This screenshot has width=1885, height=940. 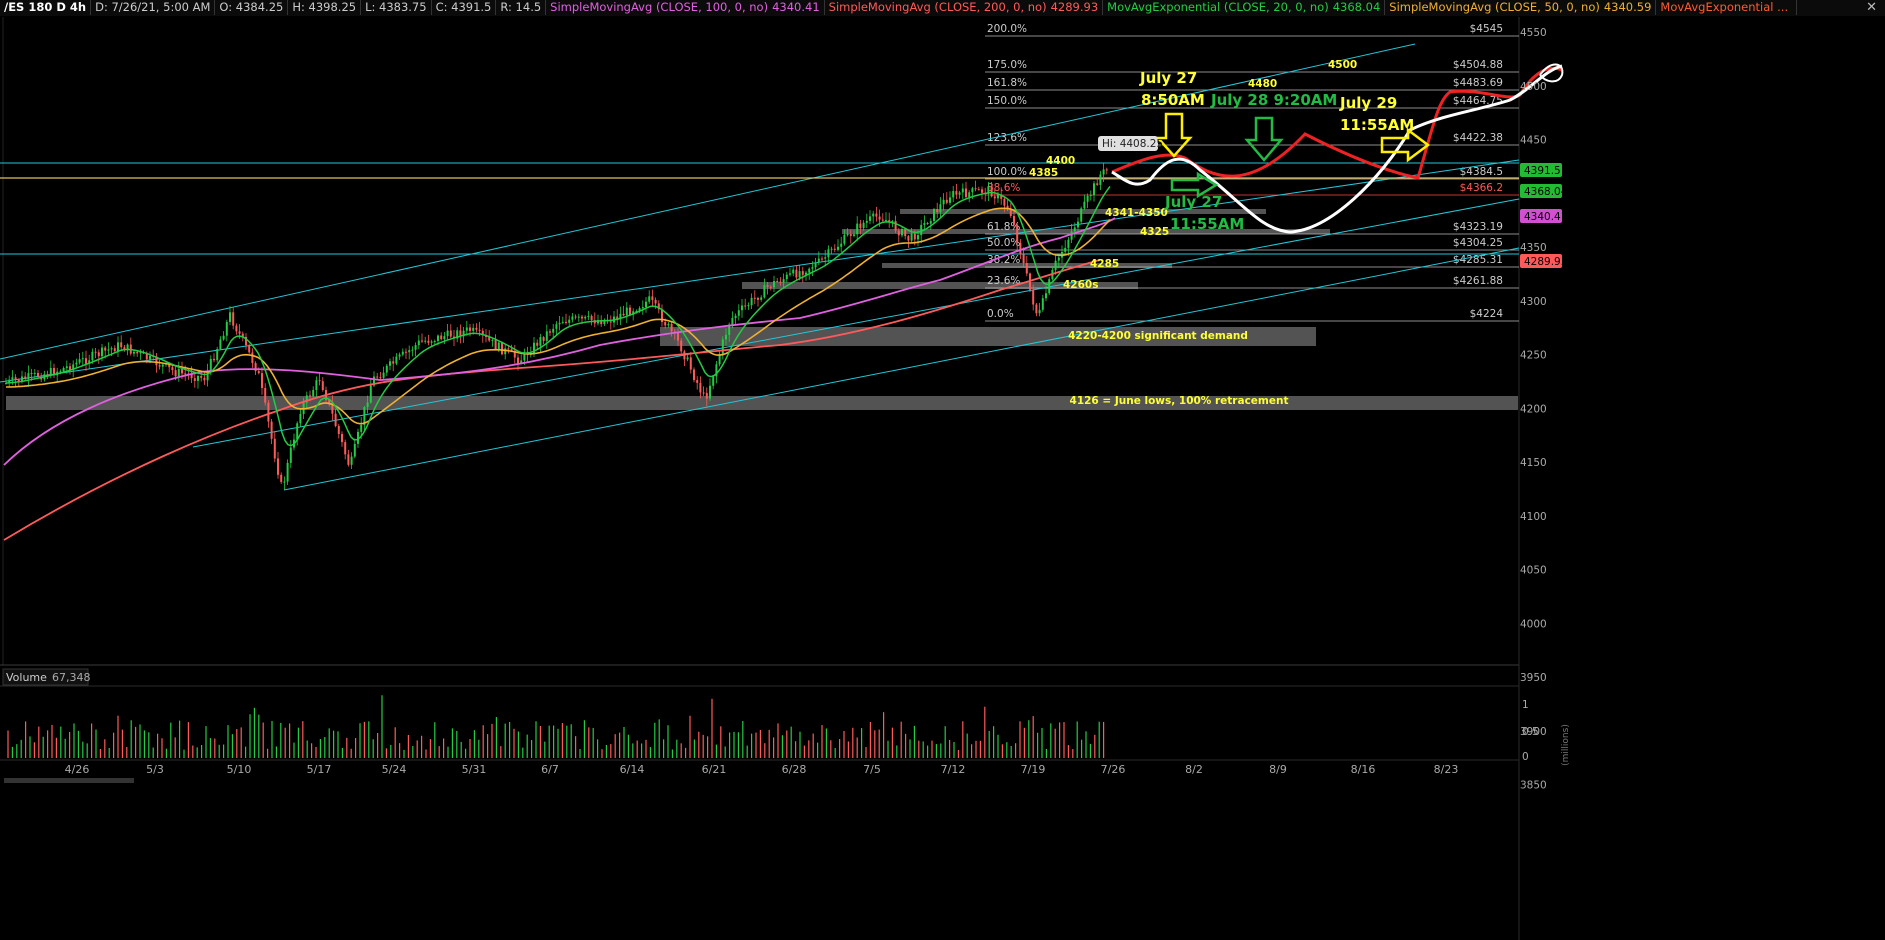 What do you see at coordinates (1446, 769) in the screenshot?
I see `date-tick: 8/23` at bounding box center [1446, 769].